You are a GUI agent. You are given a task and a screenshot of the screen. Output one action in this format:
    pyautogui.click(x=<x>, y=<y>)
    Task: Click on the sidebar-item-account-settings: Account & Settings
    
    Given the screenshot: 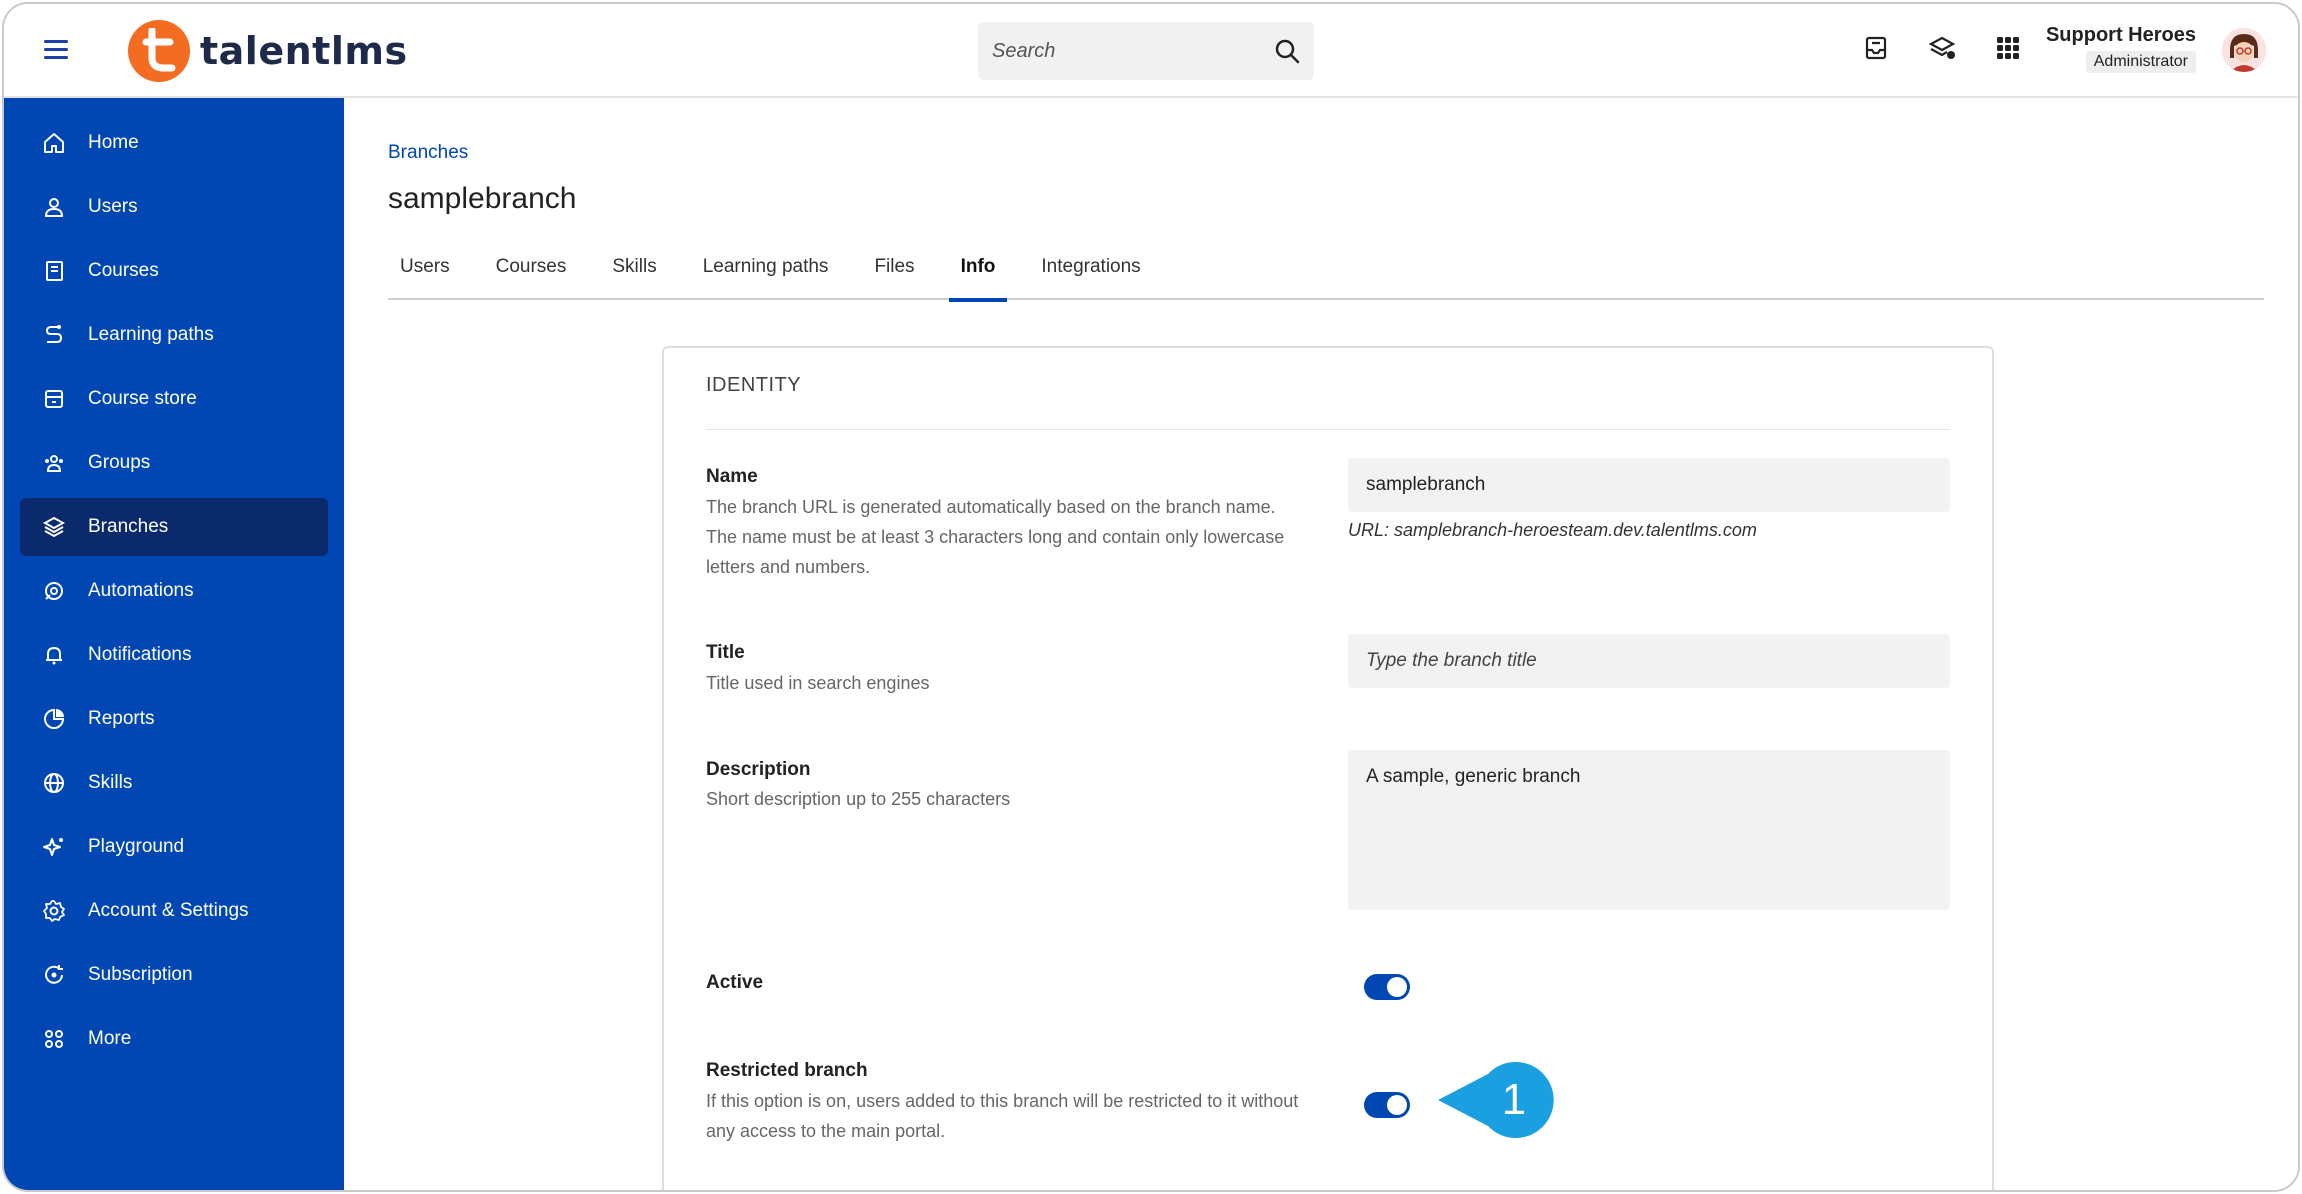 What is the action you would take?
    pyautogui.click(x=174, y=911)
    